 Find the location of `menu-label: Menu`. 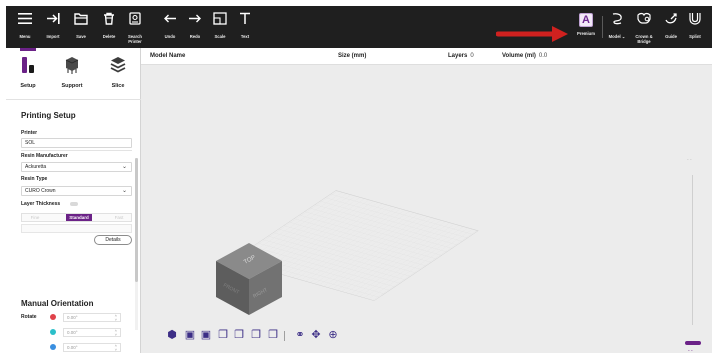

menu-label: Menu is located at coordinates (25, 36).